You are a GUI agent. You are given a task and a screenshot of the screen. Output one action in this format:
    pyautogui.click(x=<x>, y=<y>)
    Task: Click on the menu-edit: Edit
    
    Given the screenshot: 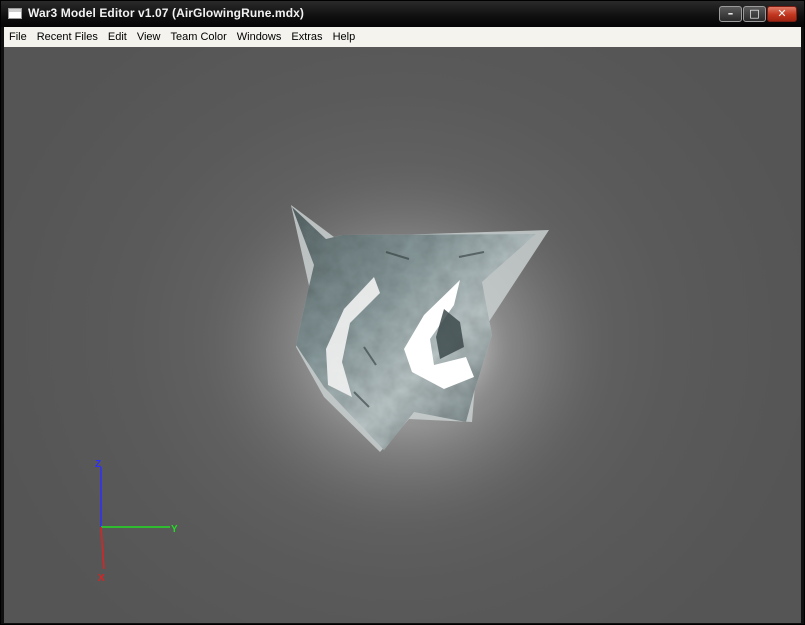 What is the action you would take?
    pyautogui.click(x=117, y=37)
    